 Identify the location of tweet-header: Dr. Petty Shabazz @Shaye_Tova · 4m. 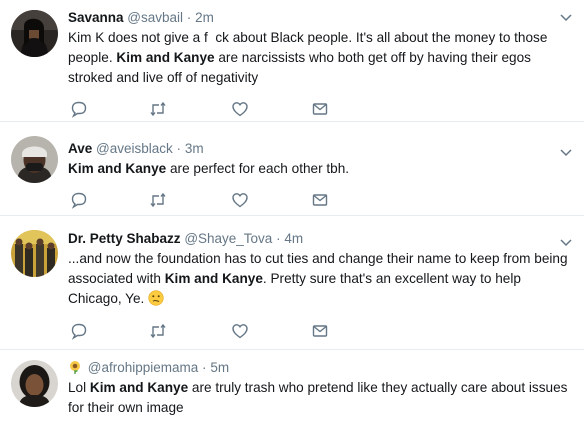
(185, 239).